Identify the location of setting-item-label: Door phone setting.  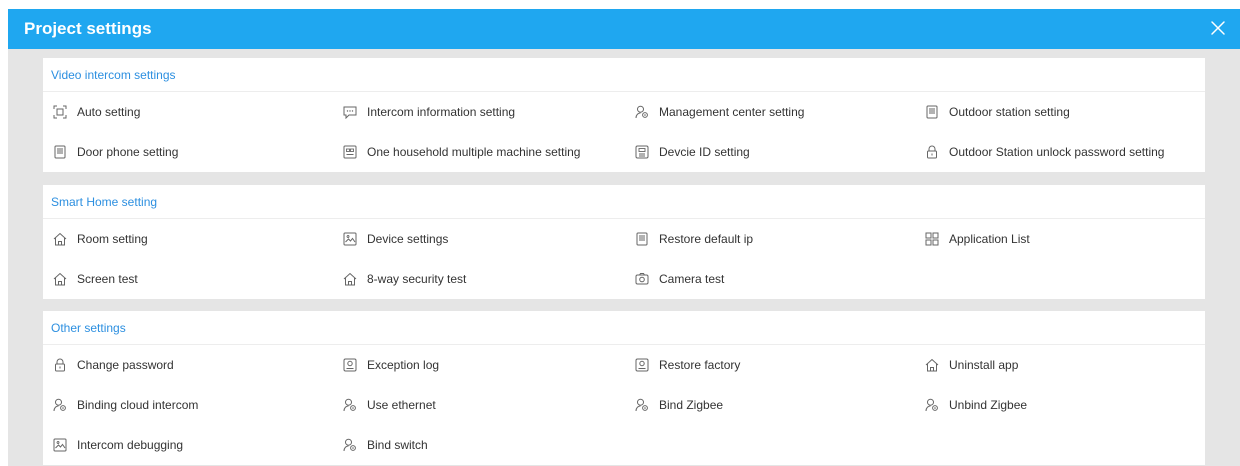
(128, 152).